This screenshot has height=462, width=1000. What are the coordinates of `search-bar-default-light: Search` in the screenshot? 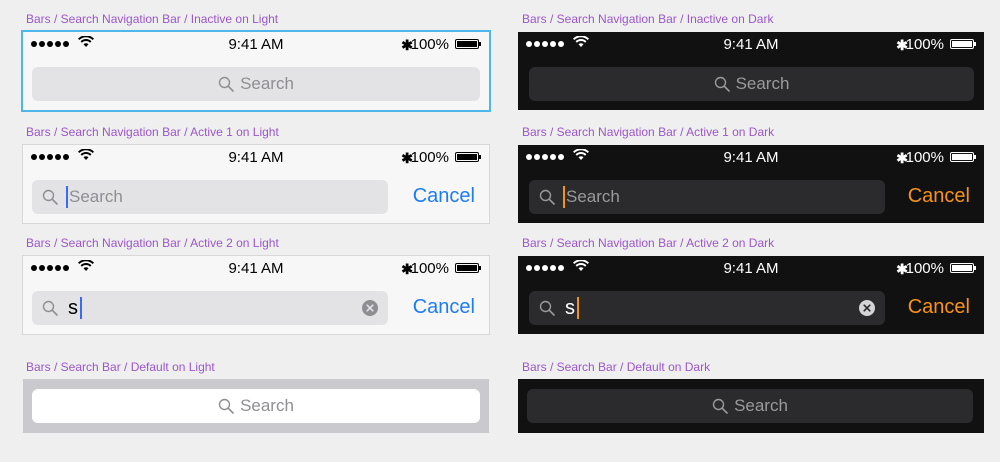 It's located at (256, 406).